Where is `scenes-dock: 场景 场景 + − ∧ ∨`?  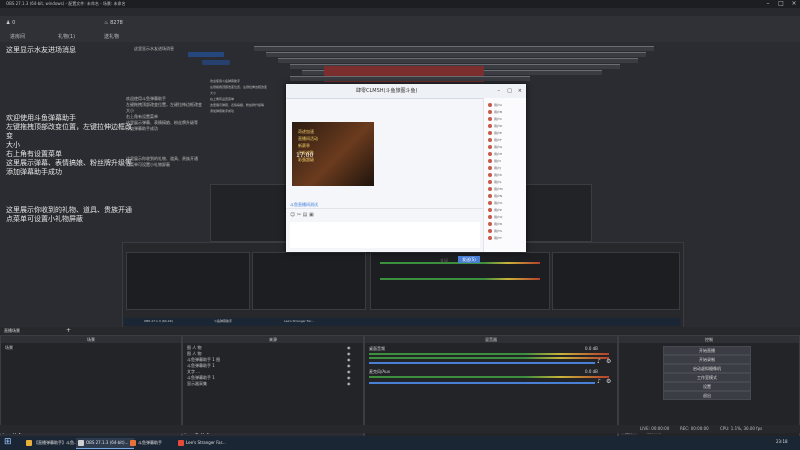 scenes-dock: 场景 场景 + − ∧ ∨ is located at coordinates (91, 386).